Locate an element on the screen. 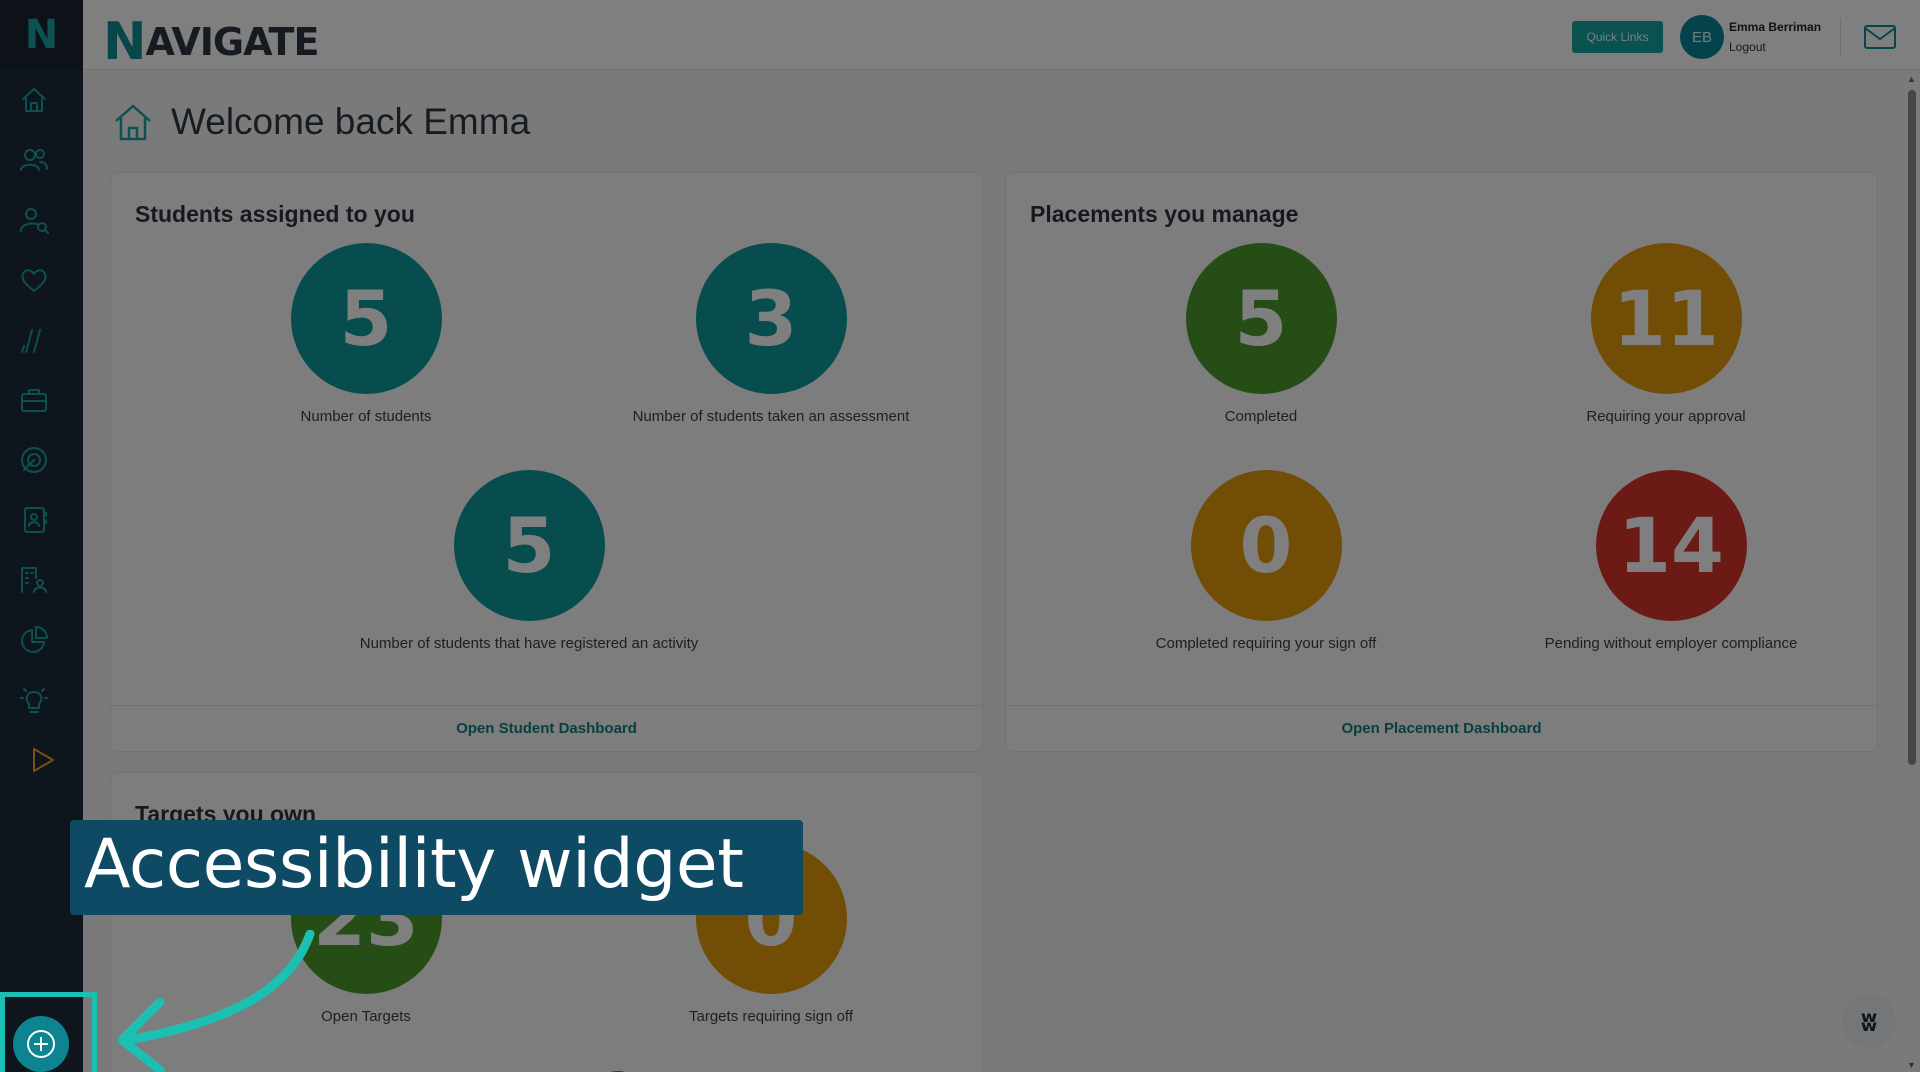 This screenshot has height=1072, width=1920. accessibility-widget-button is located at coordinates (41, 1044).